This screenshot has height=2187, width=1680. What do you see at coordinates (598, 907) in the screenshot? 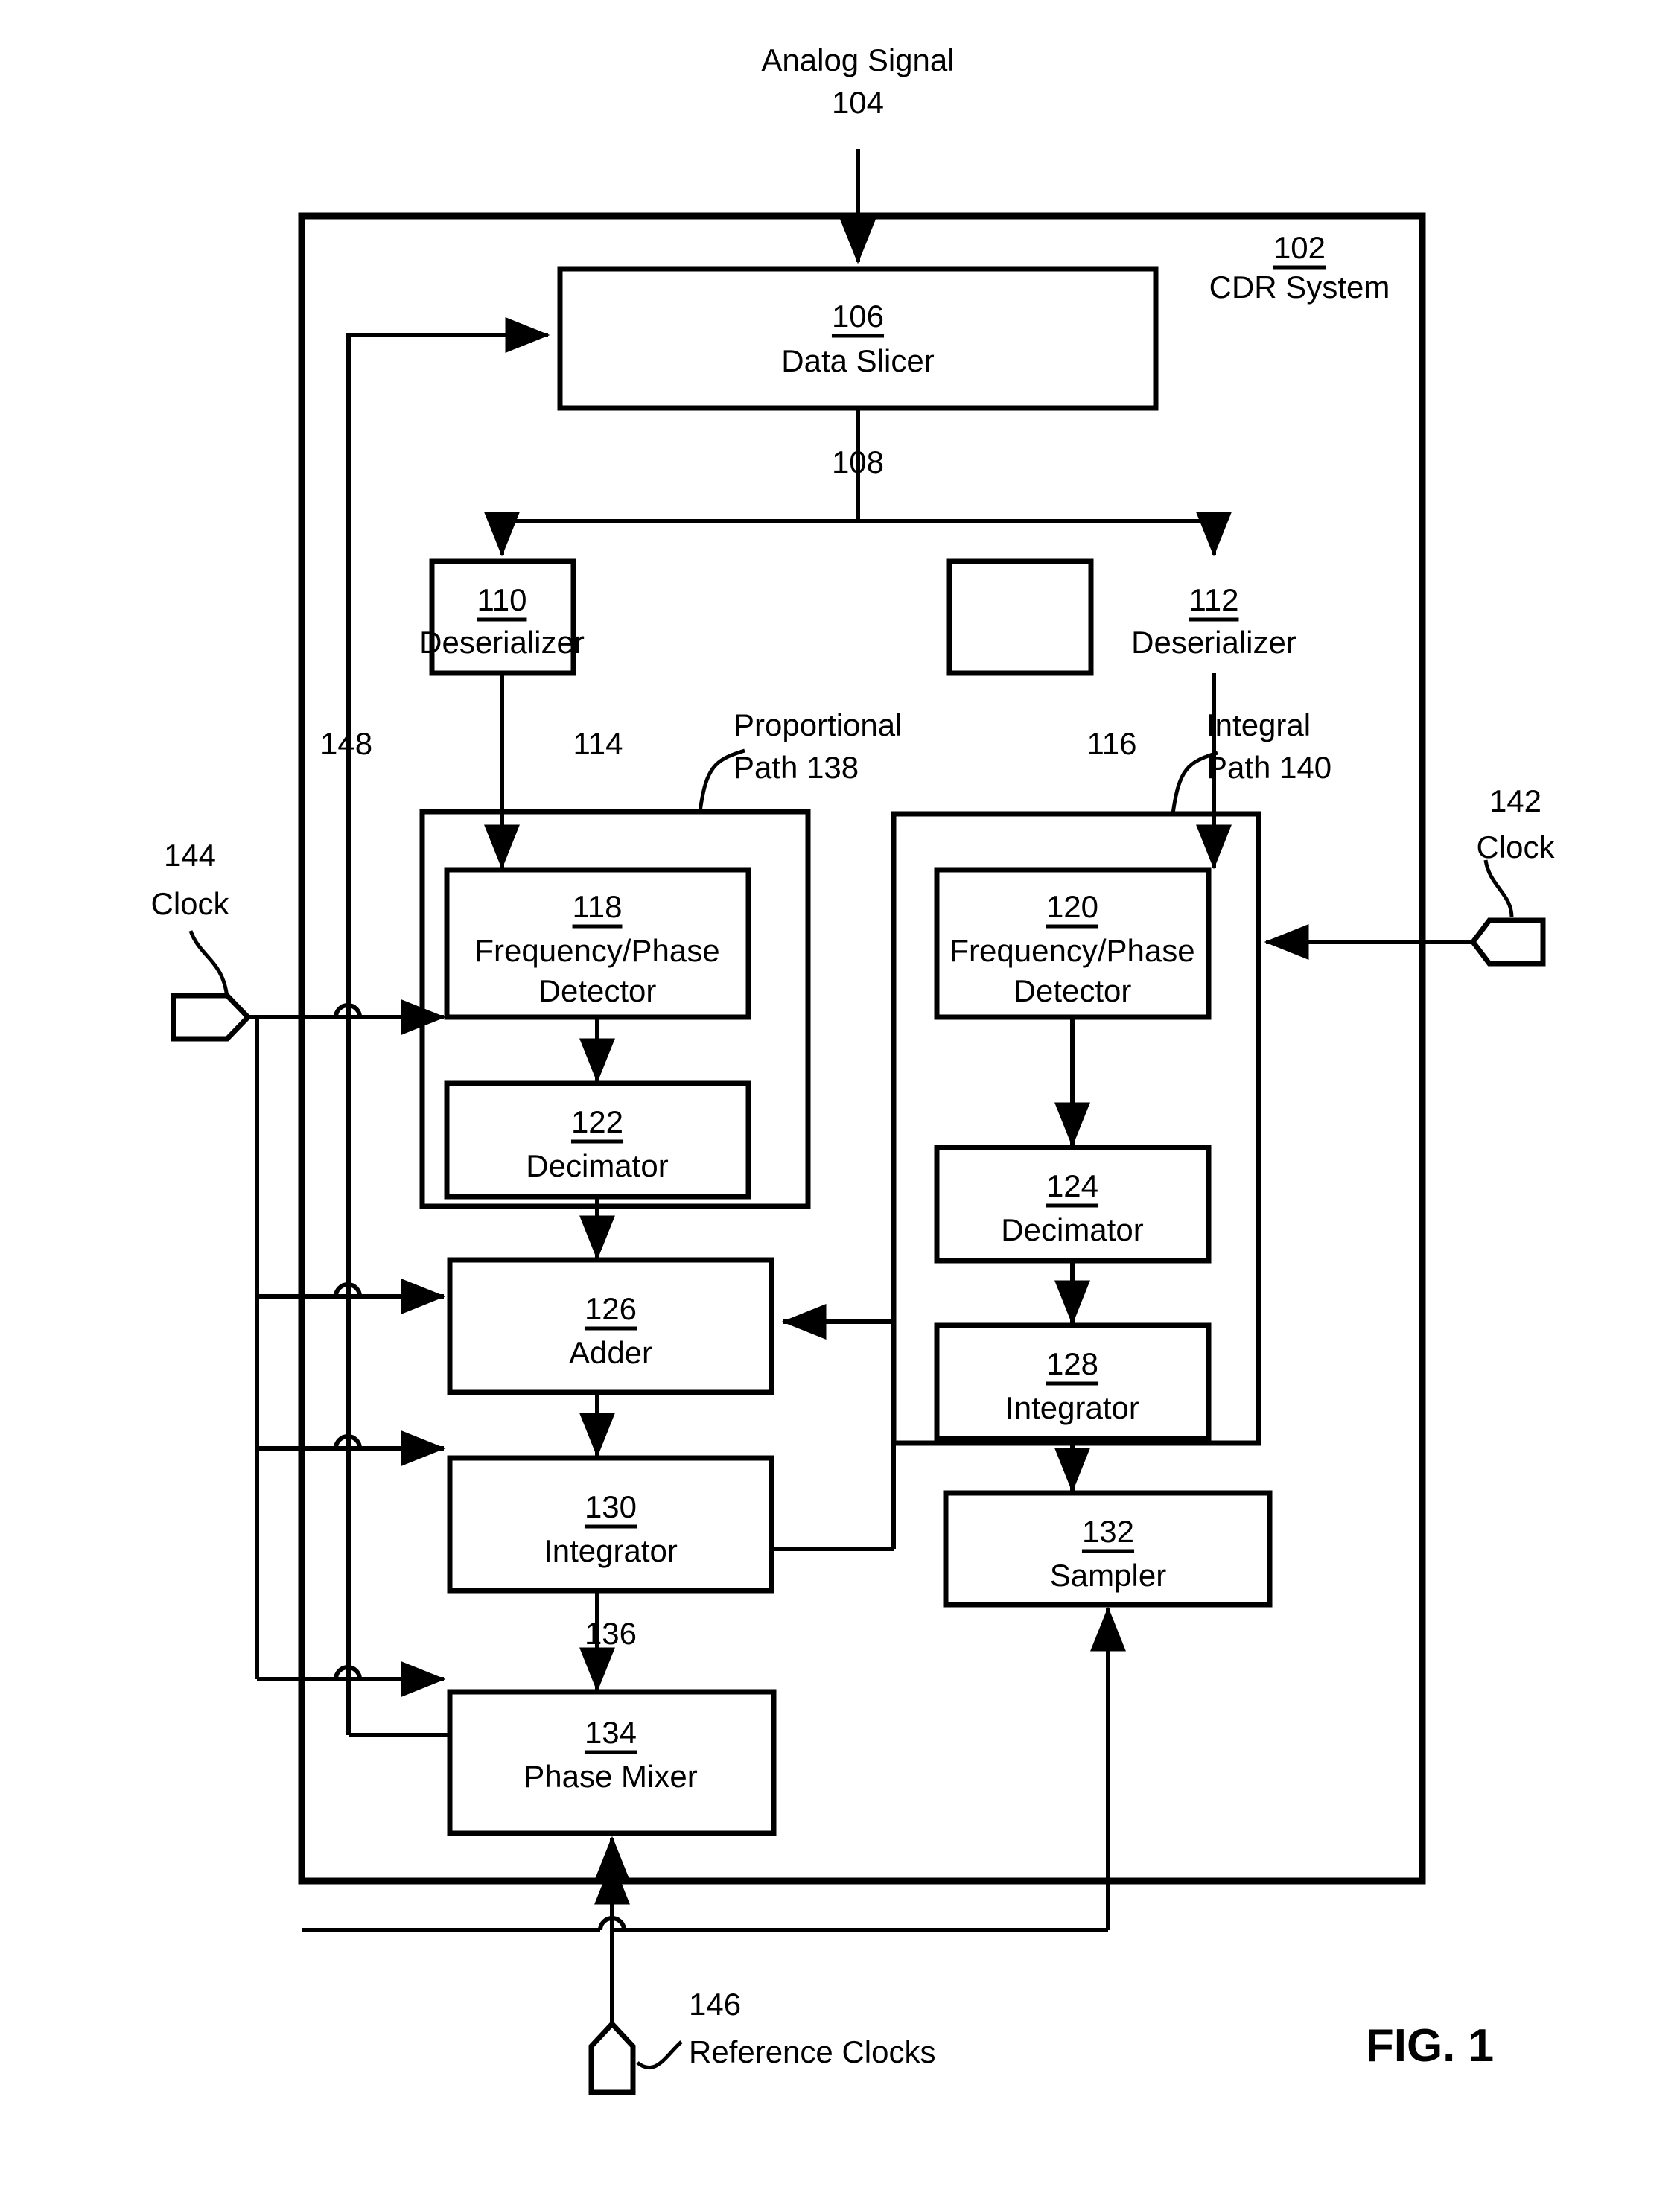
I see `detector-118-ref: 118` at bounding box center [598, 907].